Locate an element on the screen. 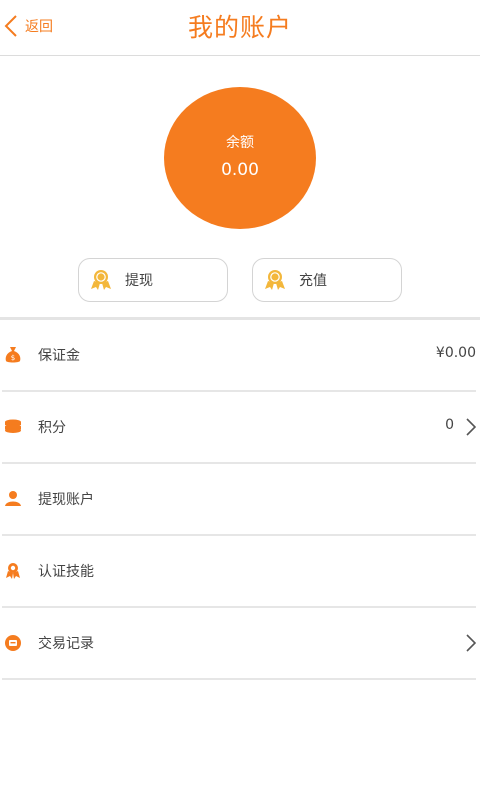  transactions-label: 交易记录 is located at coordinates (66, 644).